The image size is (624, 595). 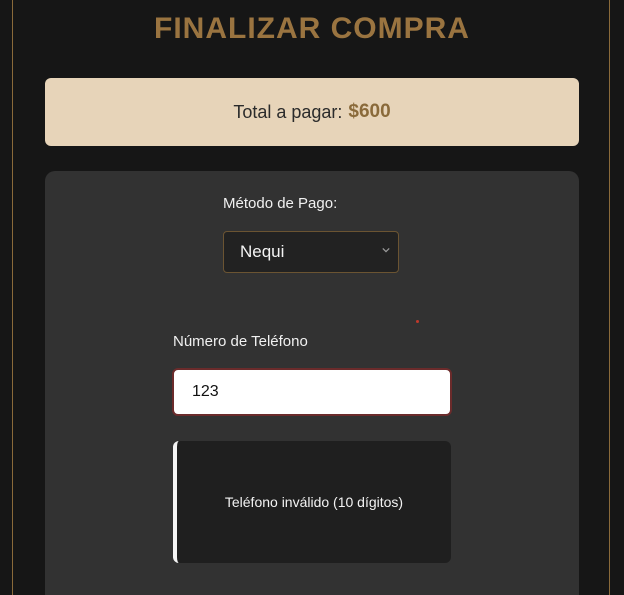 I want to click on payment-method-value: Nequi, so click(x=262, y=251).